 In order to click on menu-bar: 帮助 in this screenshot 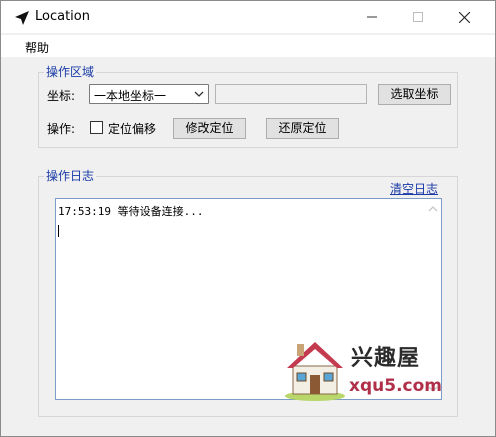, I will do `click(248, 46)`.